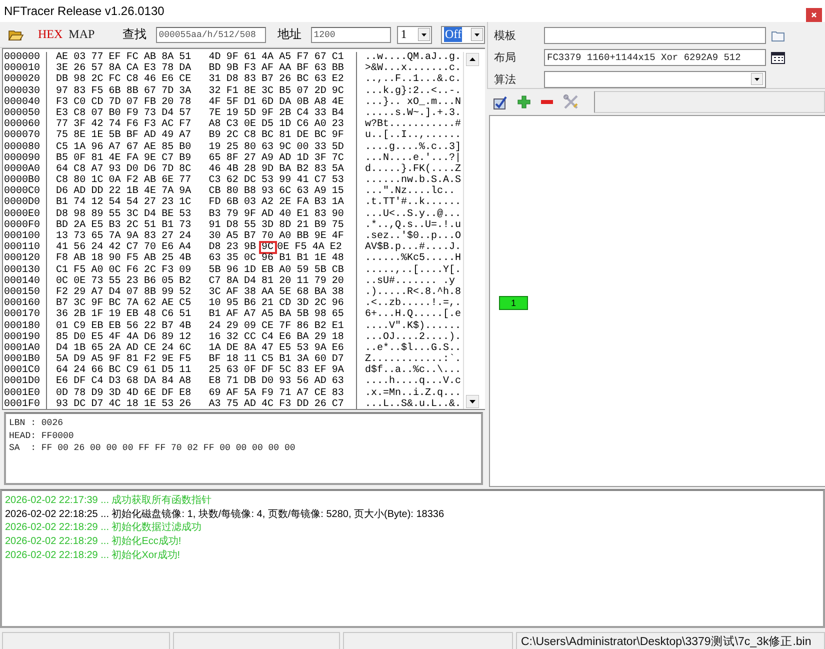 The image size is (825, 649). Describe the element at coordinates (185, 158) in the screenshot. I see `hex-byte: B9` at that location.